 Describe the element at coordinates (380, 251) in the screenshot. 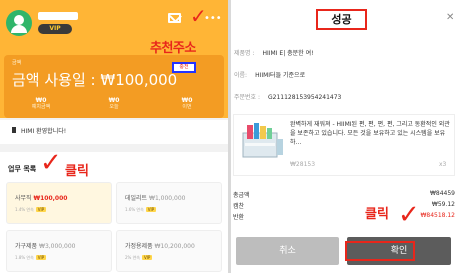

I see `annotation-highlight-box` at that location.